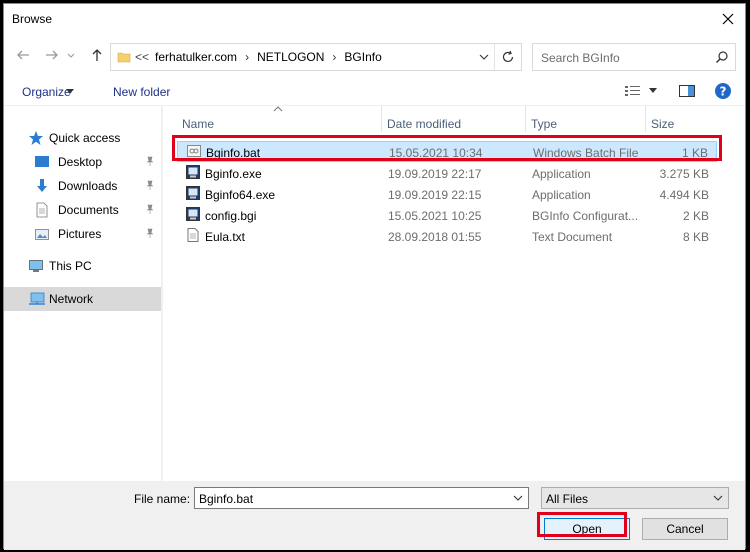  Describe the element at coordinates (435, 237) in the screenshot. I see `file-date: 28.09.2018 01:55` at that location.